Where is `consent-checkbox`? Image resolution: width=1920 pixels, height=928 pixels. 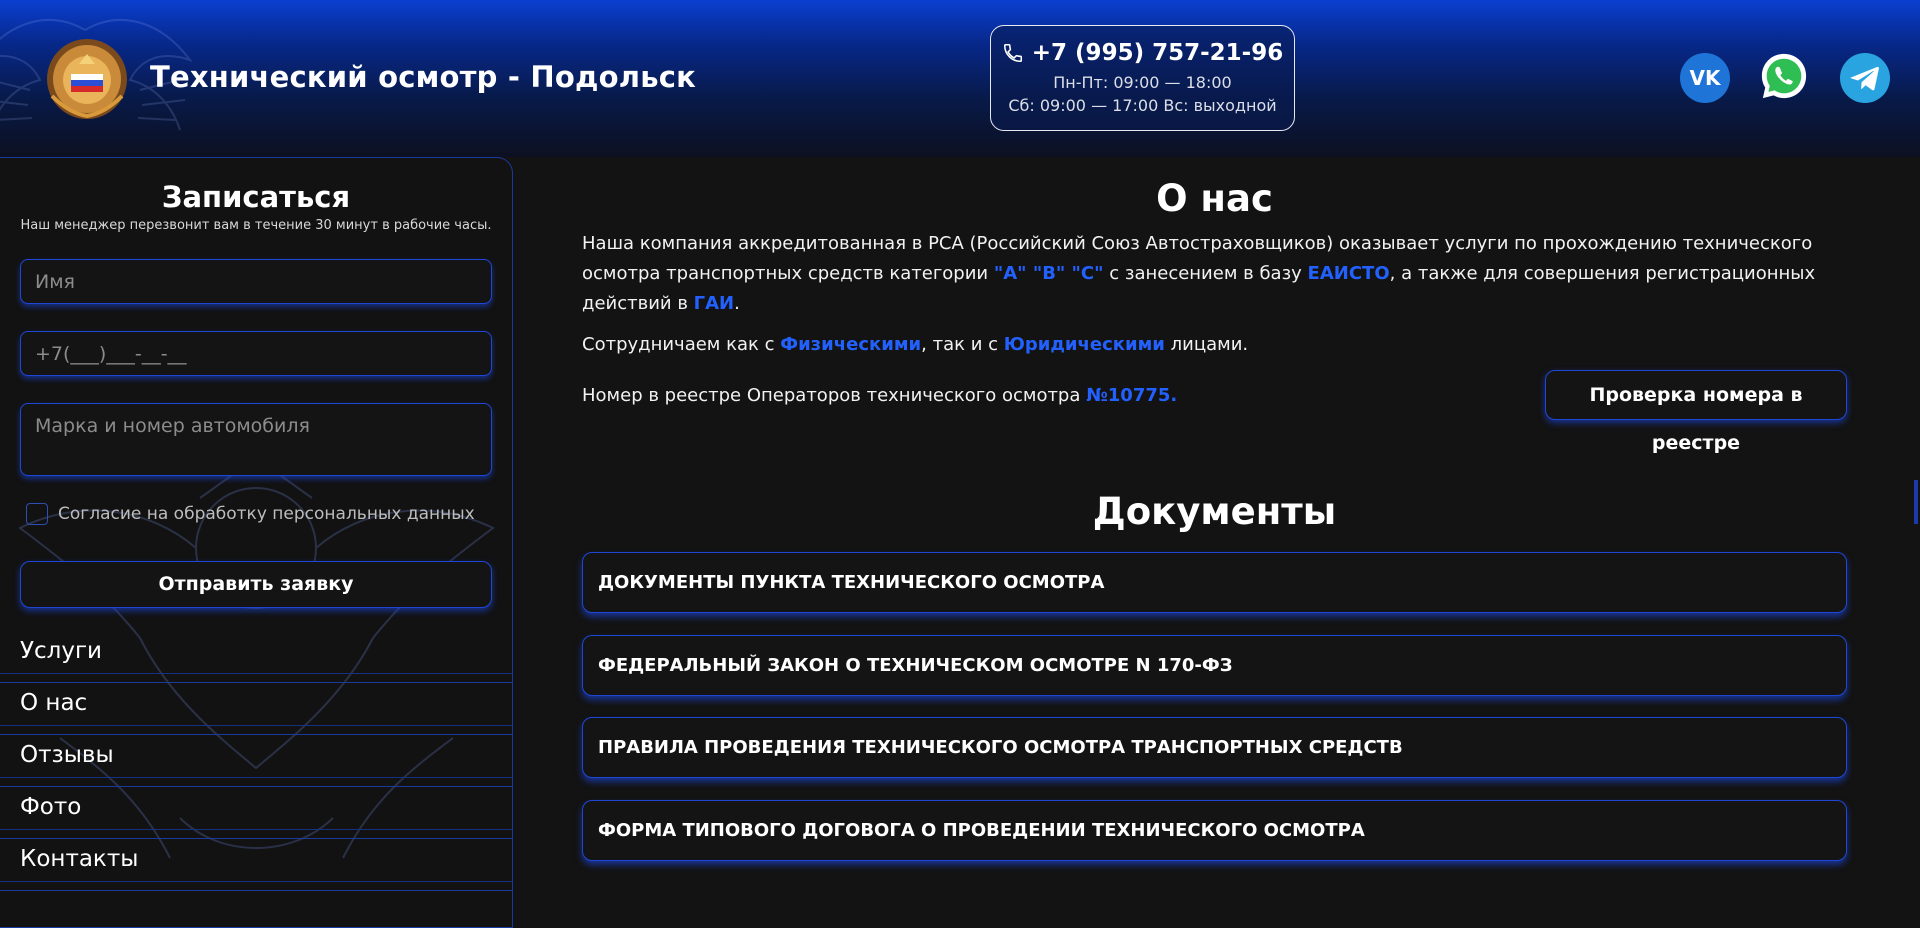
consent-checkbox is located at coordinates (37, 514).